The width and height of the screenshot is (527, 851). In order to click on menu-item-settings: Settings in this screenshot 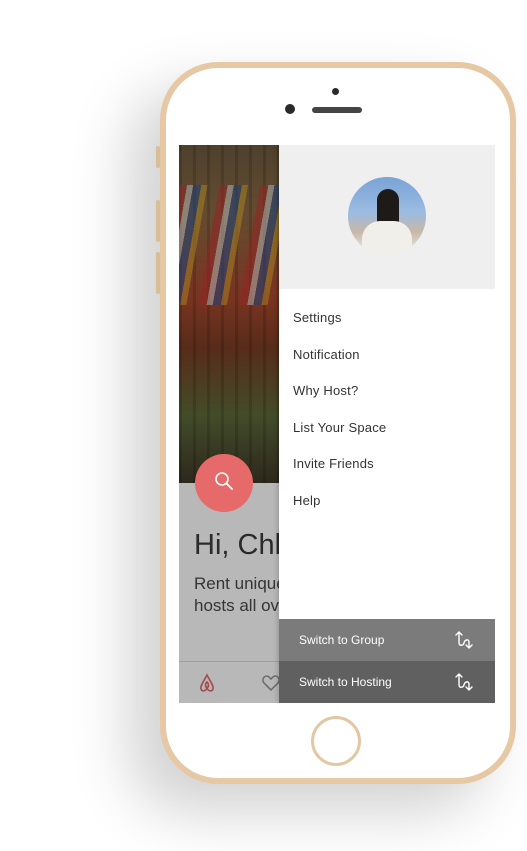, I will do `click(387, 321)`.